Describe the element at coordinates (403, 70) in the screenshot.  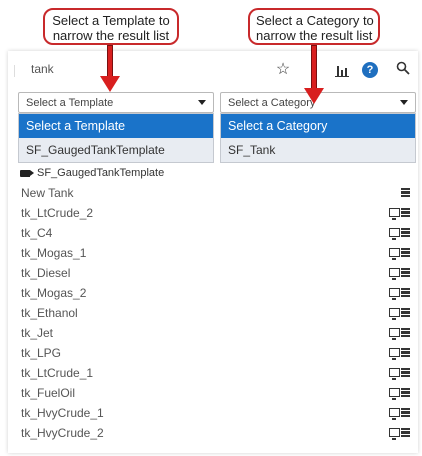
I see `search-icon` at that location.